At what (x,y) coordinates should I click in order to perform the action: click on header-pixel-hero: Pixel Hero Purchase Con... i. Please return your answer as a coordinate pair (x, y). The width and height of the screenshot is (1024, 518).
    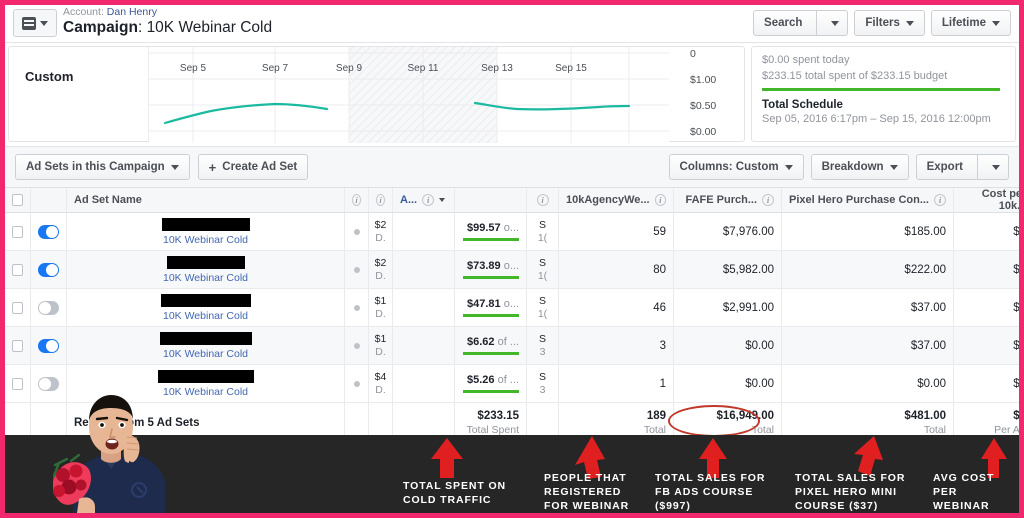
    Looking at the image, I should click on (868, 200).